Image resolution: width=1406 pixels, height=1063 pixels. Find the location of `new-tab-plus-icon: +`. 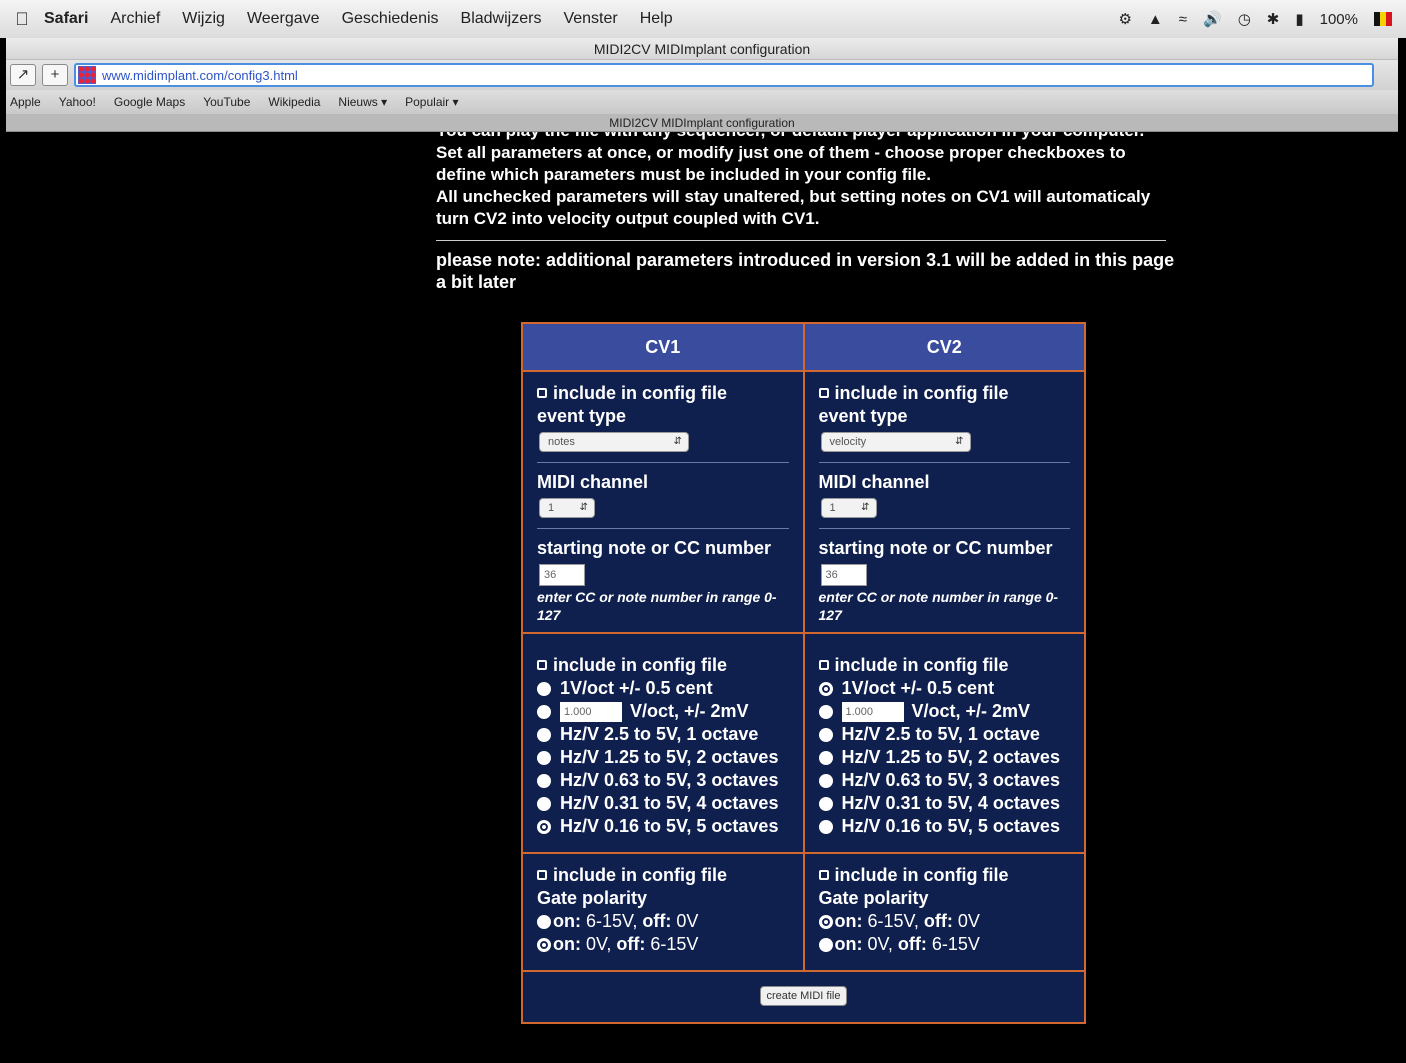

new-tab-plus-icon: + is located at coordinates (55, 75).